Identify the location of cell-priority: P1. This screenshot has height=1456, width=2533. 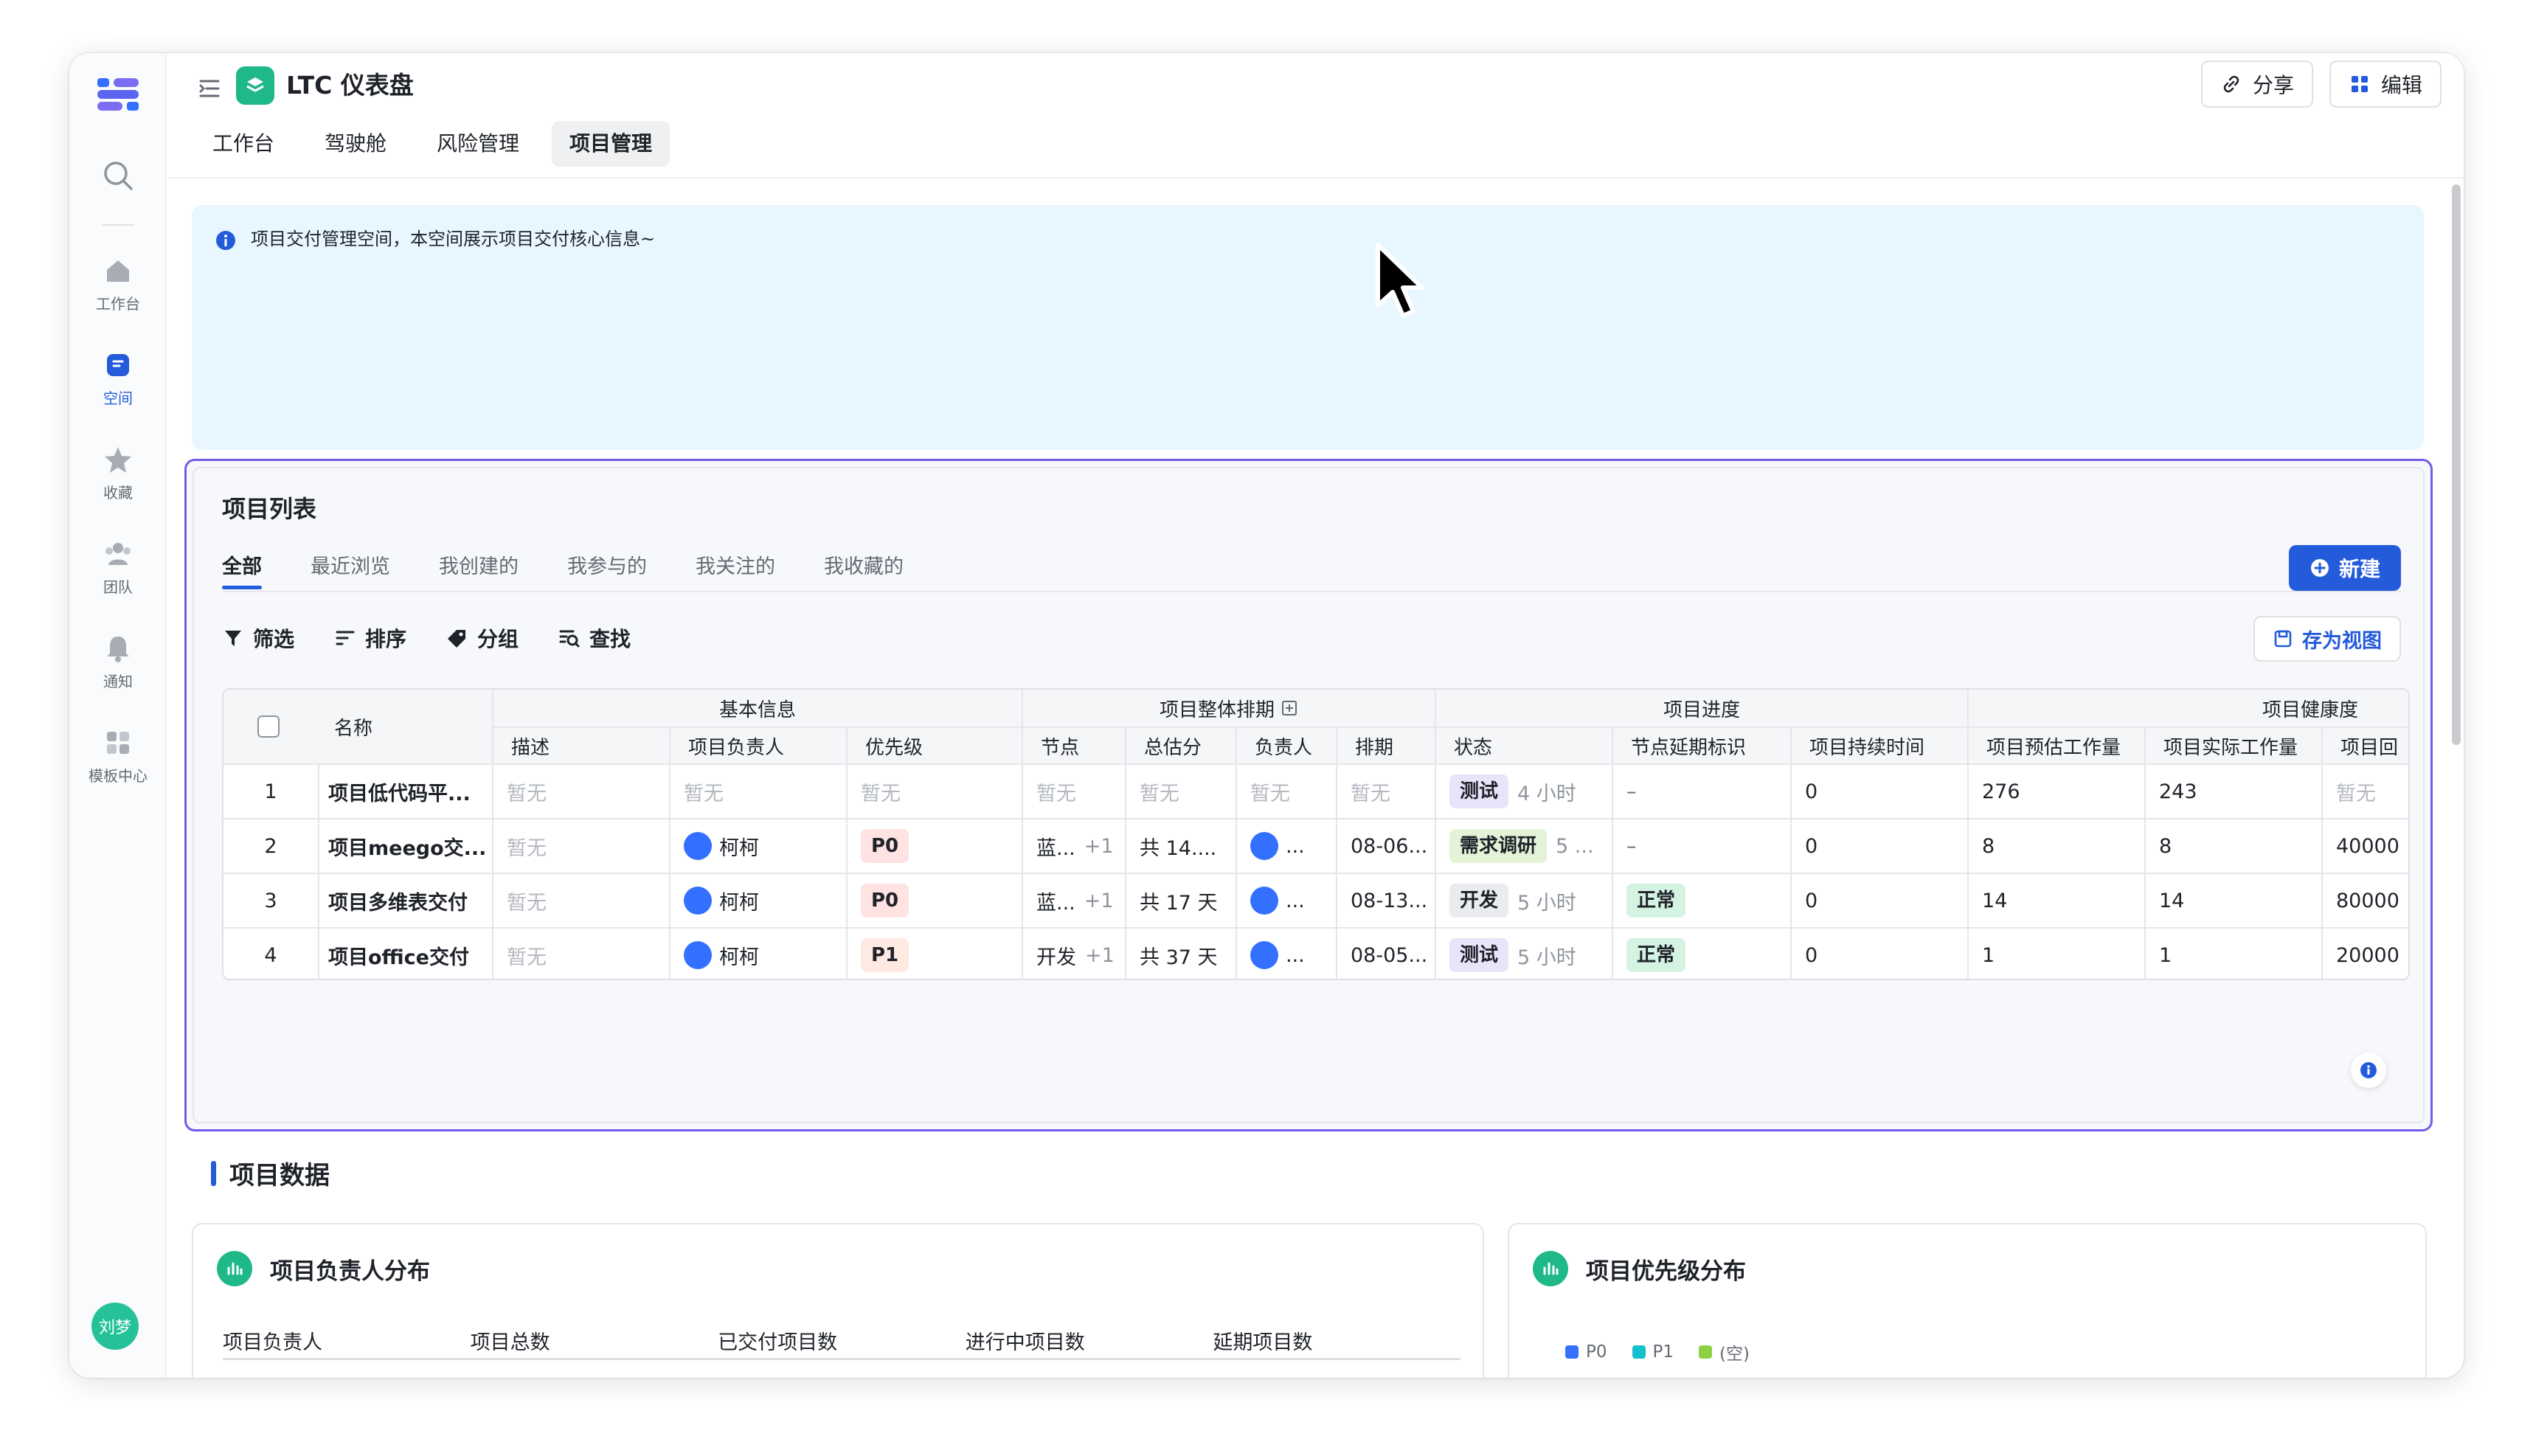
(936, 954).